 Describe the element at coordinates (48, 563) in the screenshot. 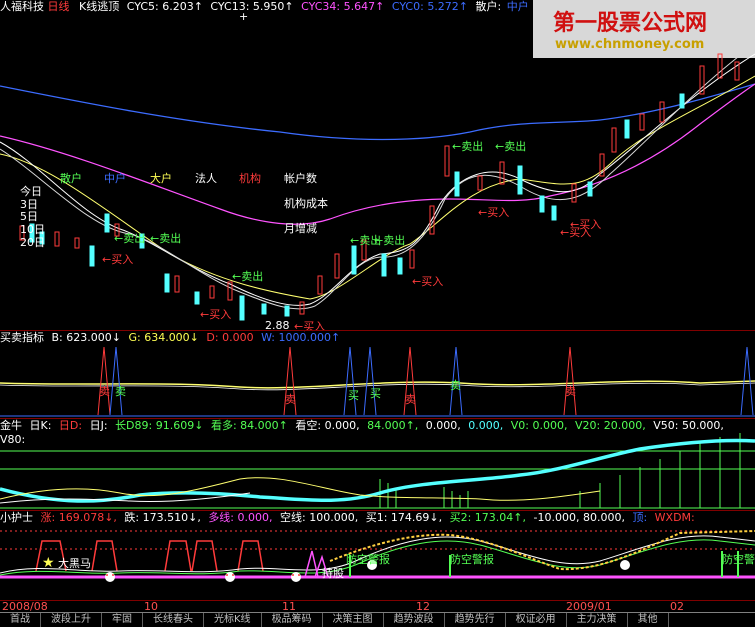

I see `dahema-icon: ★` at that location.